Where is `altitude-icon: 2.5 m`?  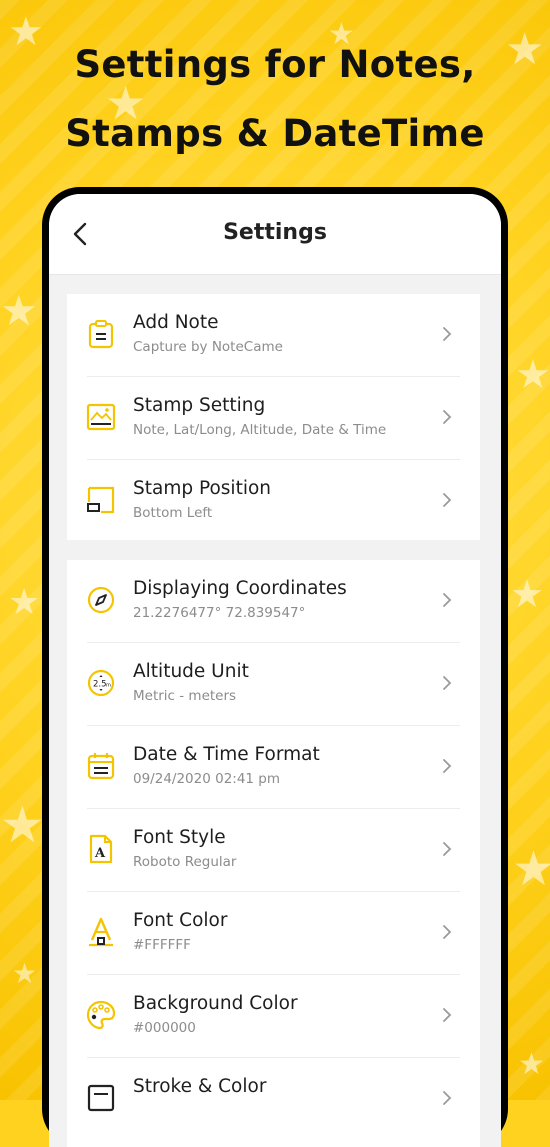 altitude-icon: 2.5 m is located at coordinates (101, 683).